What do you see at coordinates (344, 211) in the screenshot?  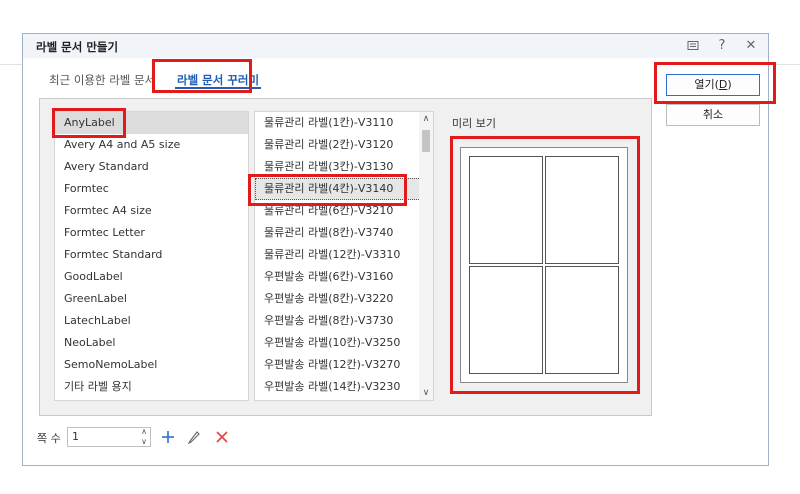 I see `label-type-list-item: 물류관리 라벨(6칸)-V3210` at bounding box center [344, 211].